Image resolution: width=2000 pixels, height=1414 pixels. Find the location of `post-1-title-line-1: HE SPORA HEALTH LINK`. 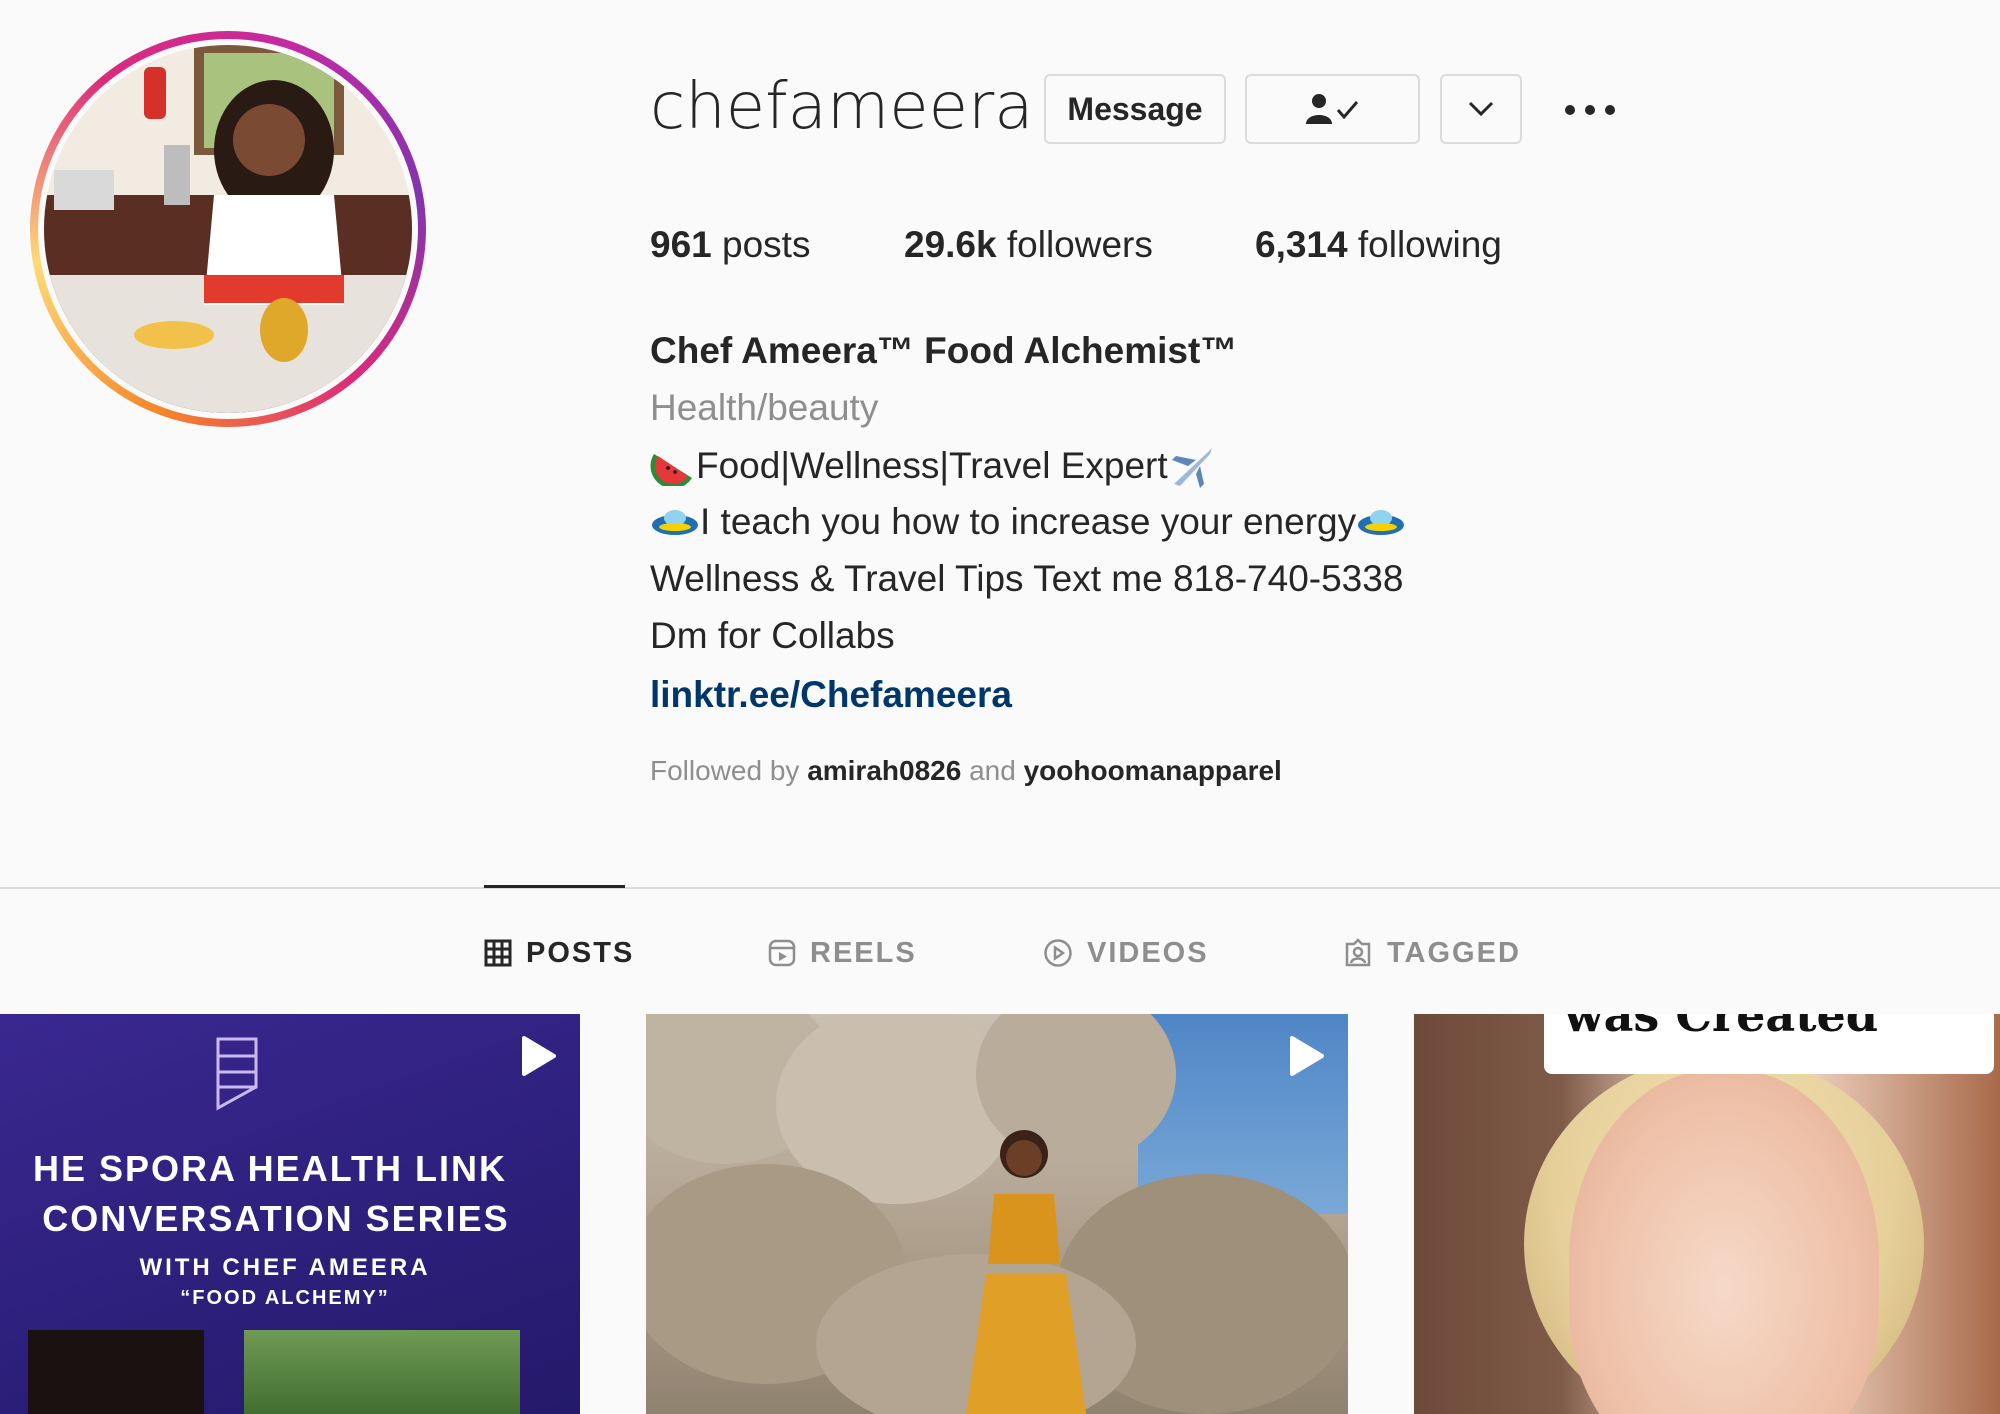

post-1-title-line-1: HE SPORA HEALTH LINK is located at coordinates (269, 1168).